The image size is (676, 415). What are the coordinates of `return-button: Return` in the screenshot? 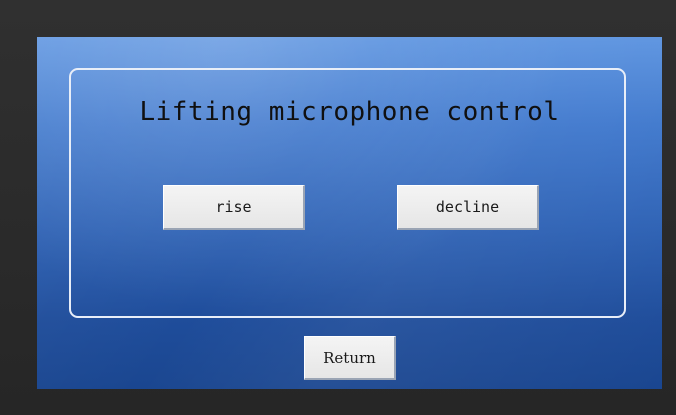 It's located at (350, 358).